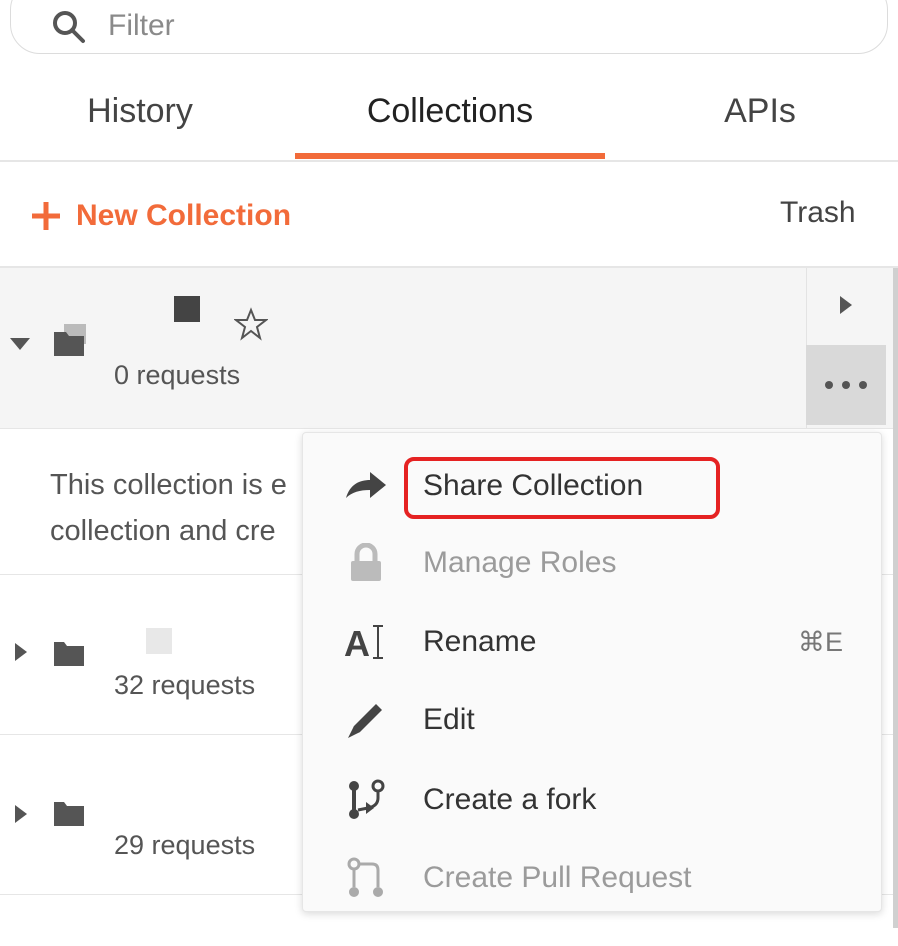 The image size is (898, 946). Describe the element at coordinates (450, 156) in the screenshot. I see `active-tab-indicator` at that location.